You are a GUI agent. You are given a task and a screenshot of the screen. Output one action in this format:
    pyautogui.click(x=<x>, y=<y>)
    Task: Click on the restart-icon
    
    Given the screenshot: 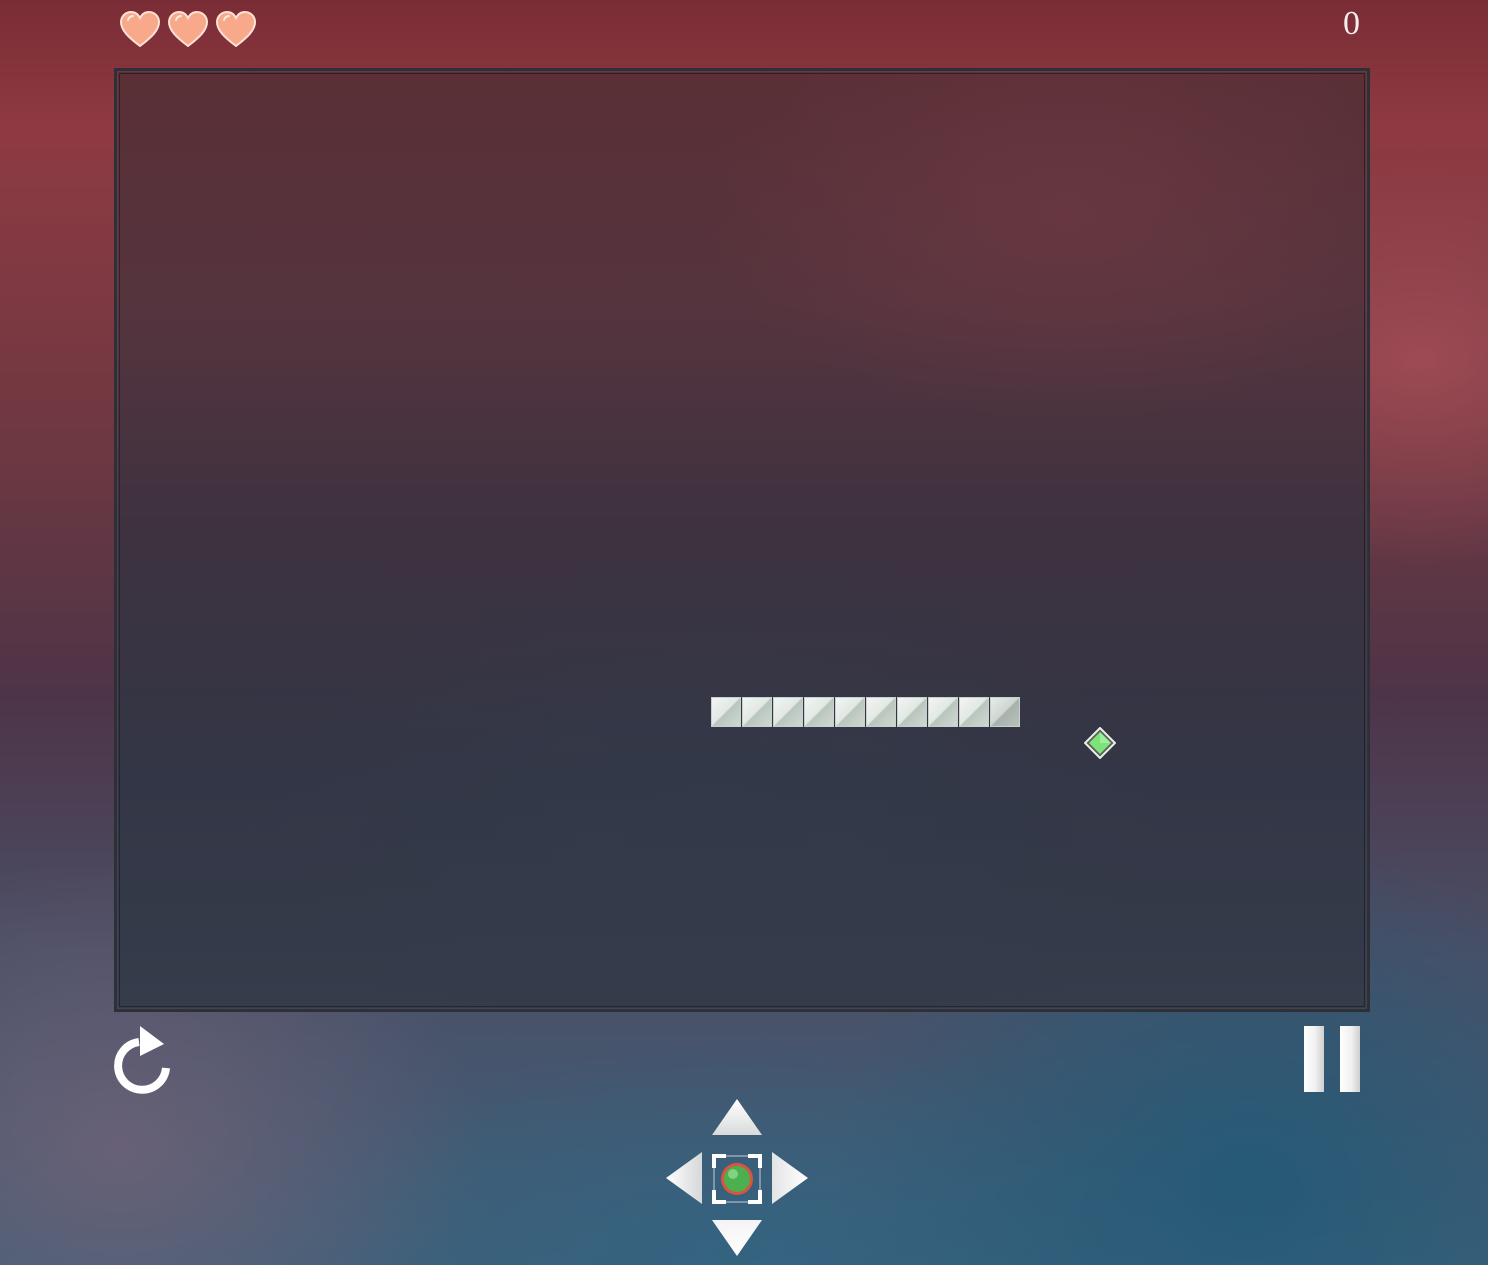 What is the action you would take?
    pyautogui.click(x=142, y=1060)
    